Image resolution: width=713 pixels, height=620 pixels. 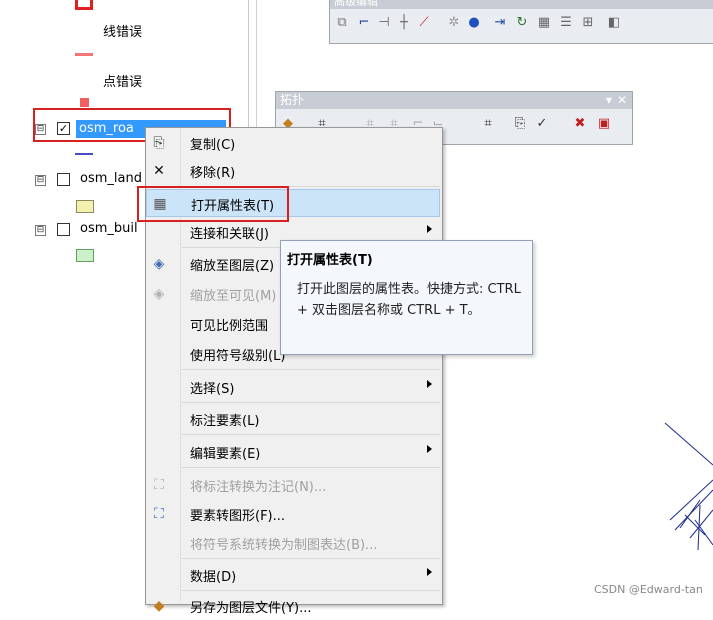 What do you see at coordinates (566, 23) in the screenshot?
I see `distribute-icon: ☰` at bounding box center [566, 23].